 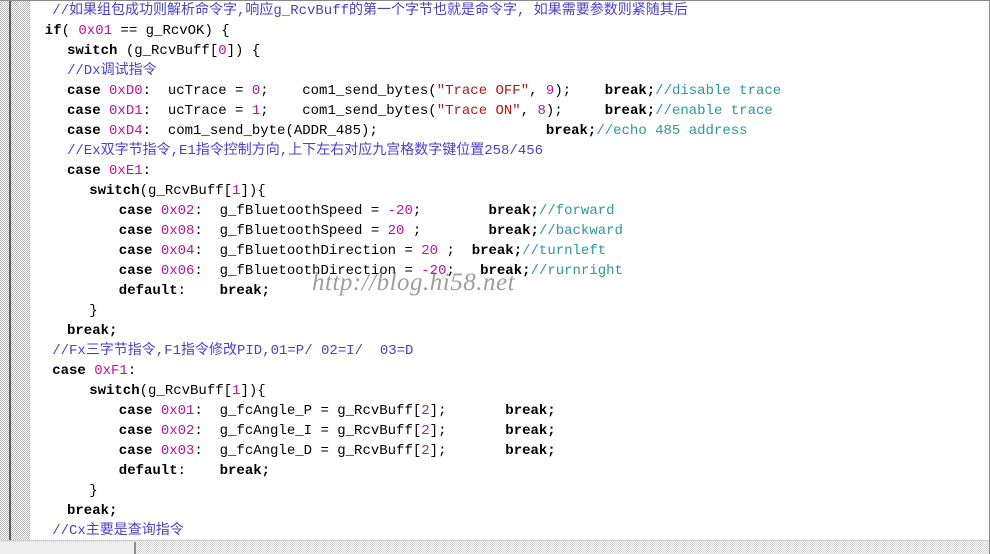 What do you see at coordinates (177, 451) in the screenshot?
I see `code-token: 0x03` at bounding box center [177, 451].